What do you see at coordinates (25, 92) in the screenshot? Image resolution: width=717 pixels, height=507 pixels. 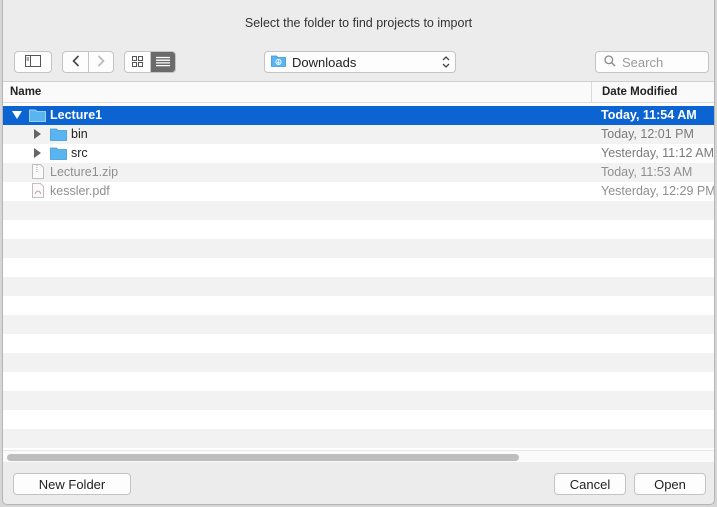 I see `name-column-header: Name` at bounding box center [25, 92].